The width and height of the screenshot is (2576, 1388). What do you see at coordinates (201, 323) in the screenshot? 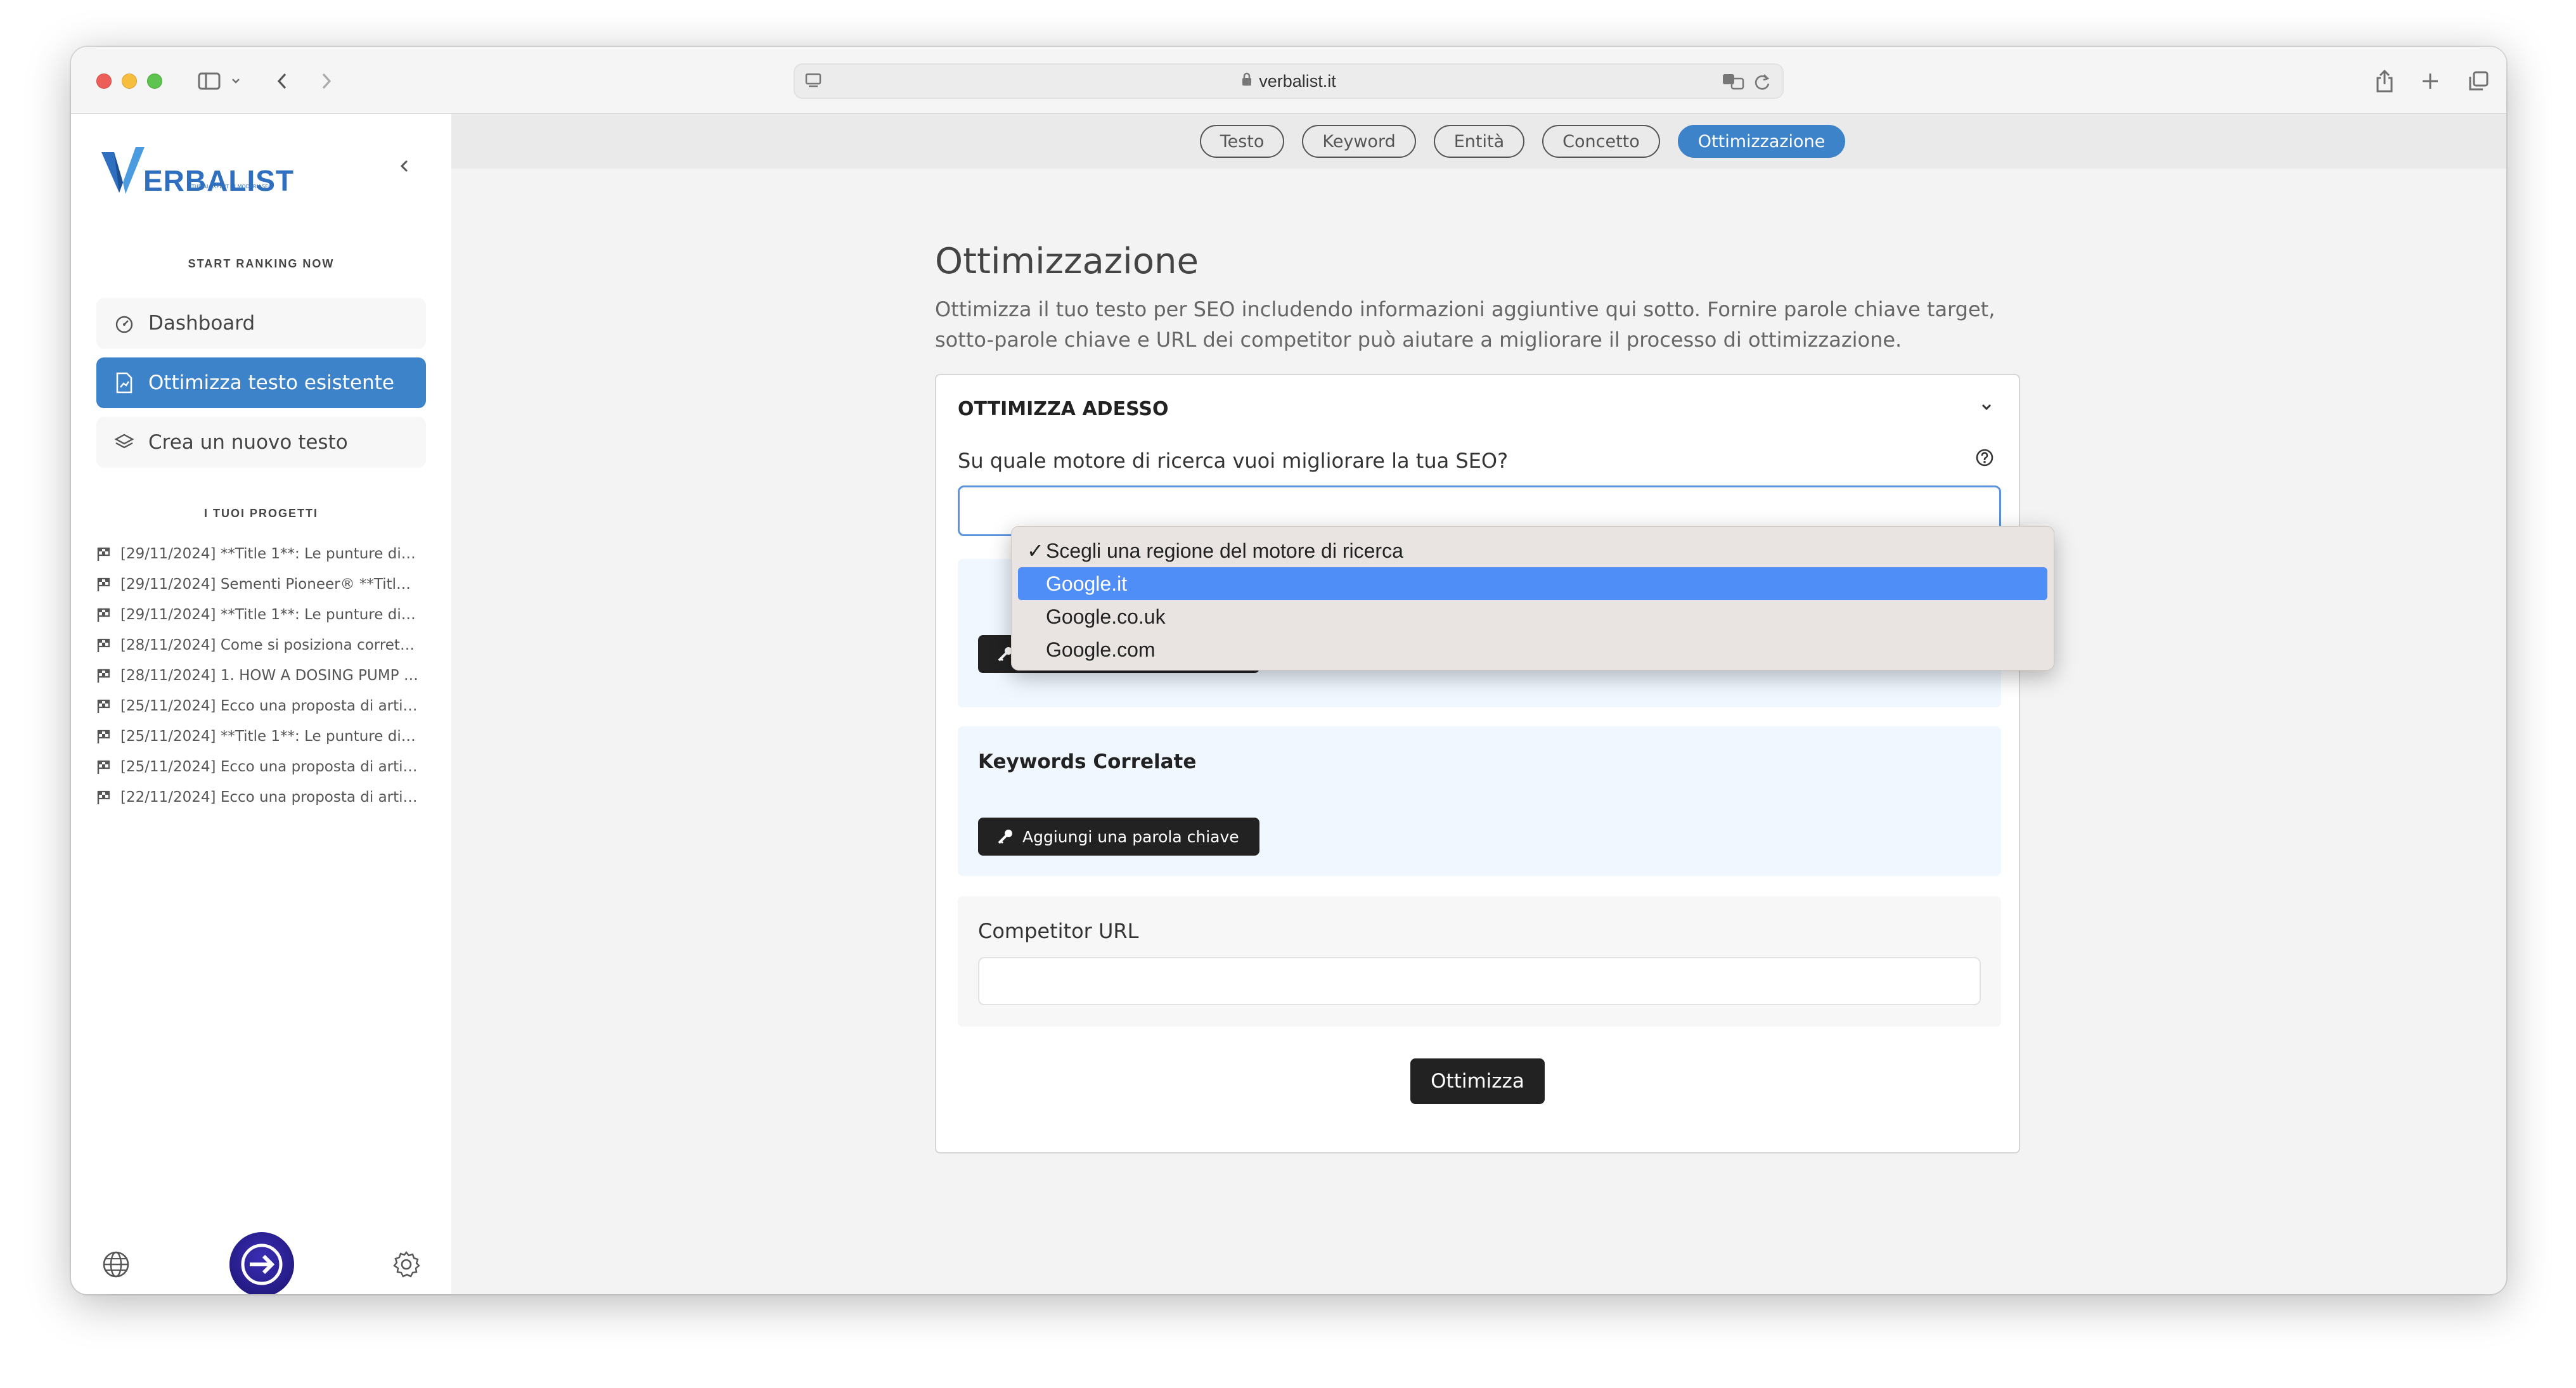
I see `nav-label: Dashboard` at bounding box center [201, 323].